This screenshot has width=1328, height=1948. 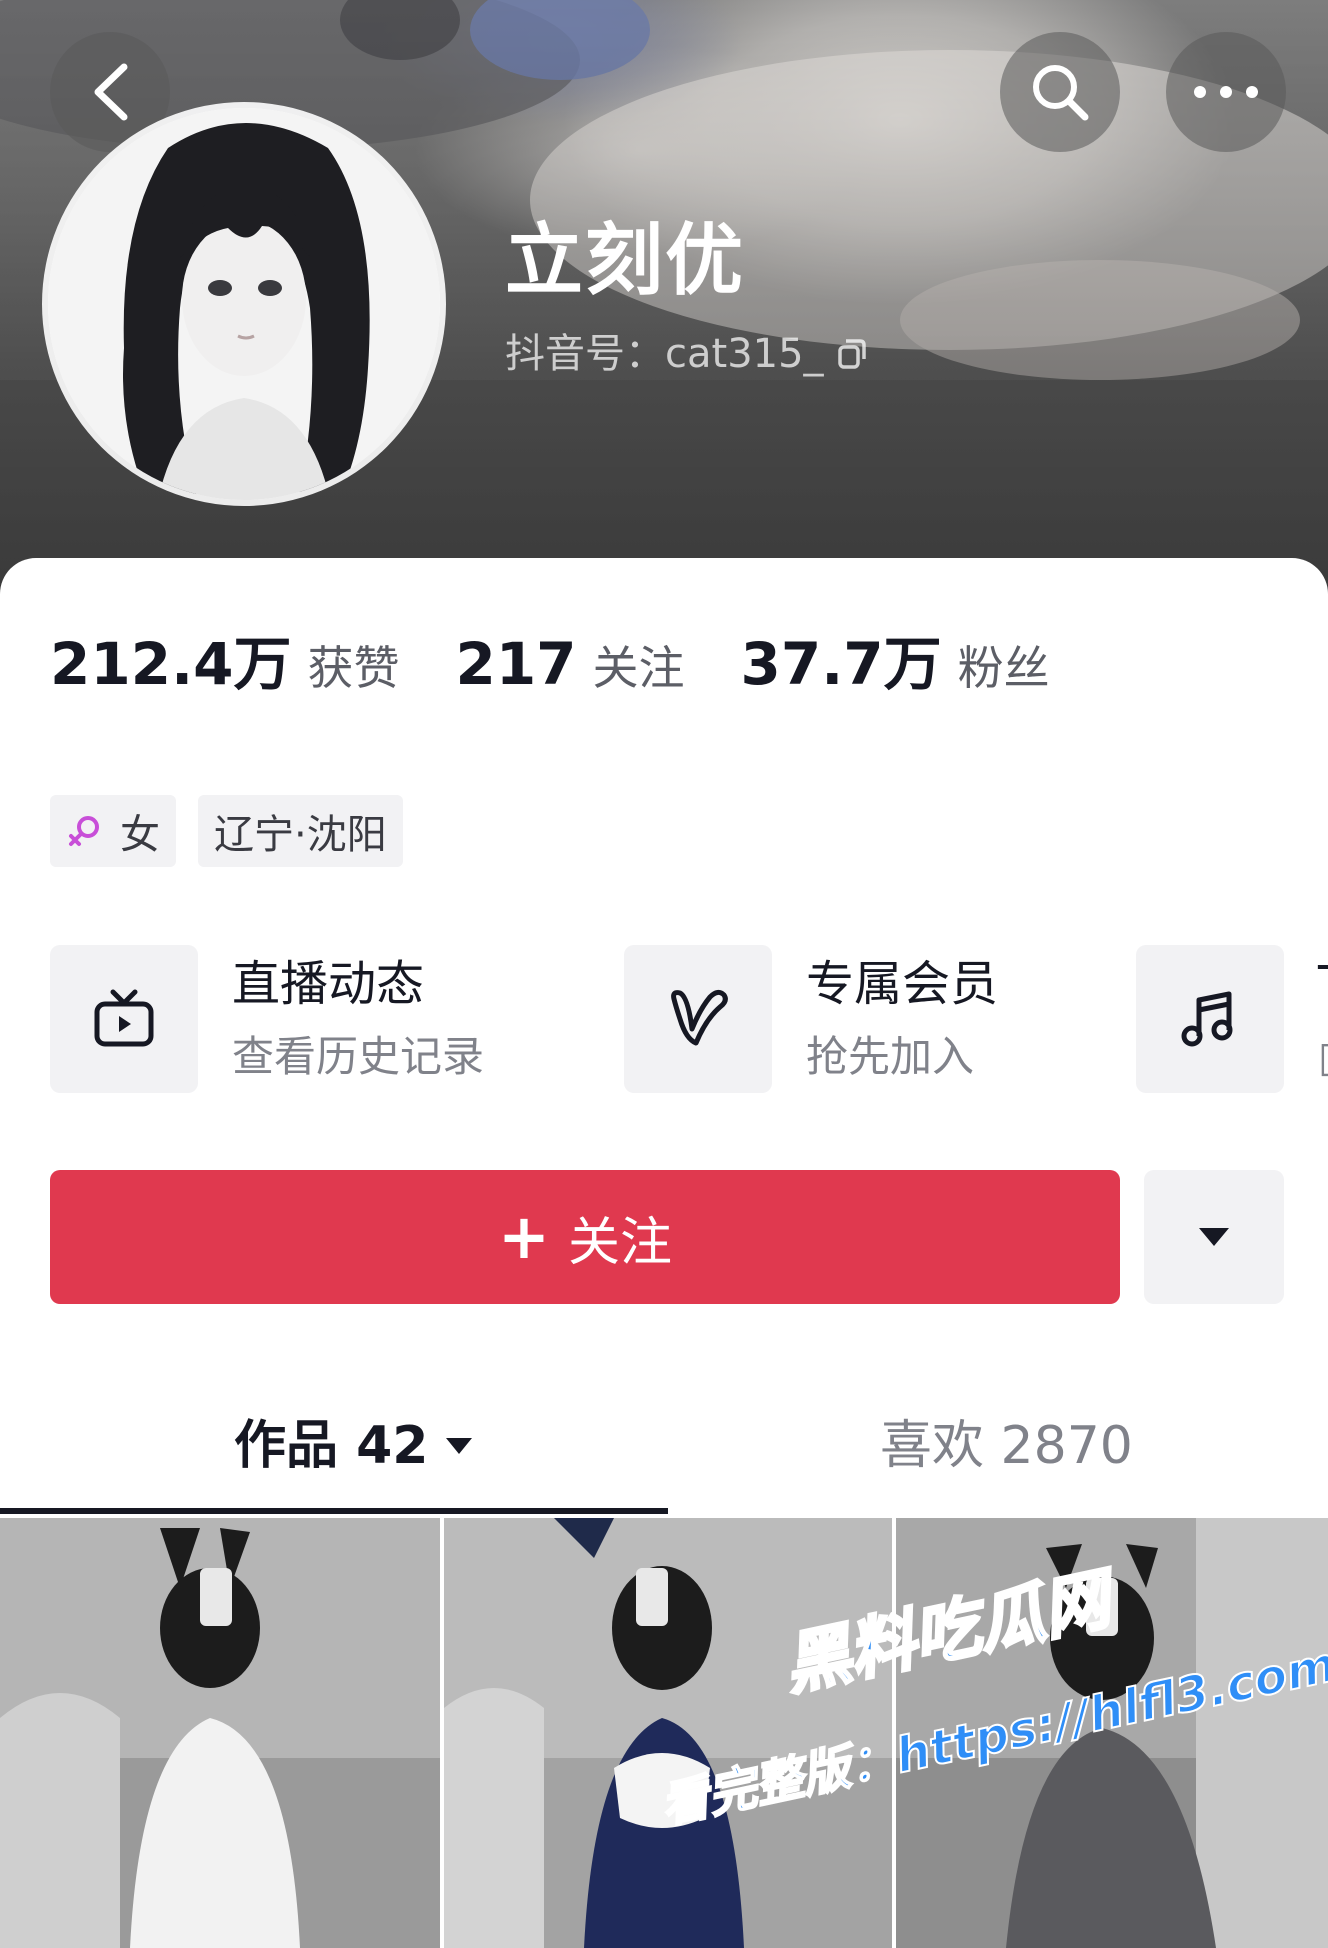 I want to click on feature-live-subtitle: 查看历史记录, so click(x=358, y=1056).